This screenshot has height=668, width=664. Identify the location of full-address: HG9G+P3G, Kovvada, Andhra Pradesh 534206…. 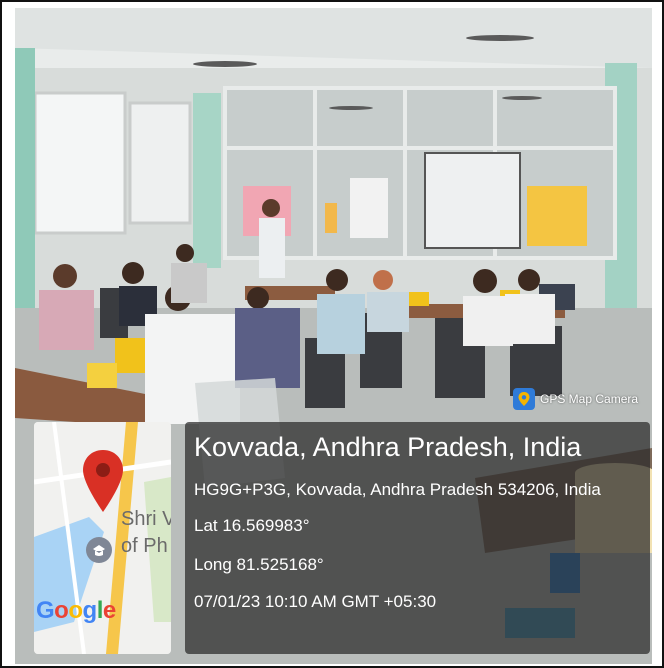
(397, 489).